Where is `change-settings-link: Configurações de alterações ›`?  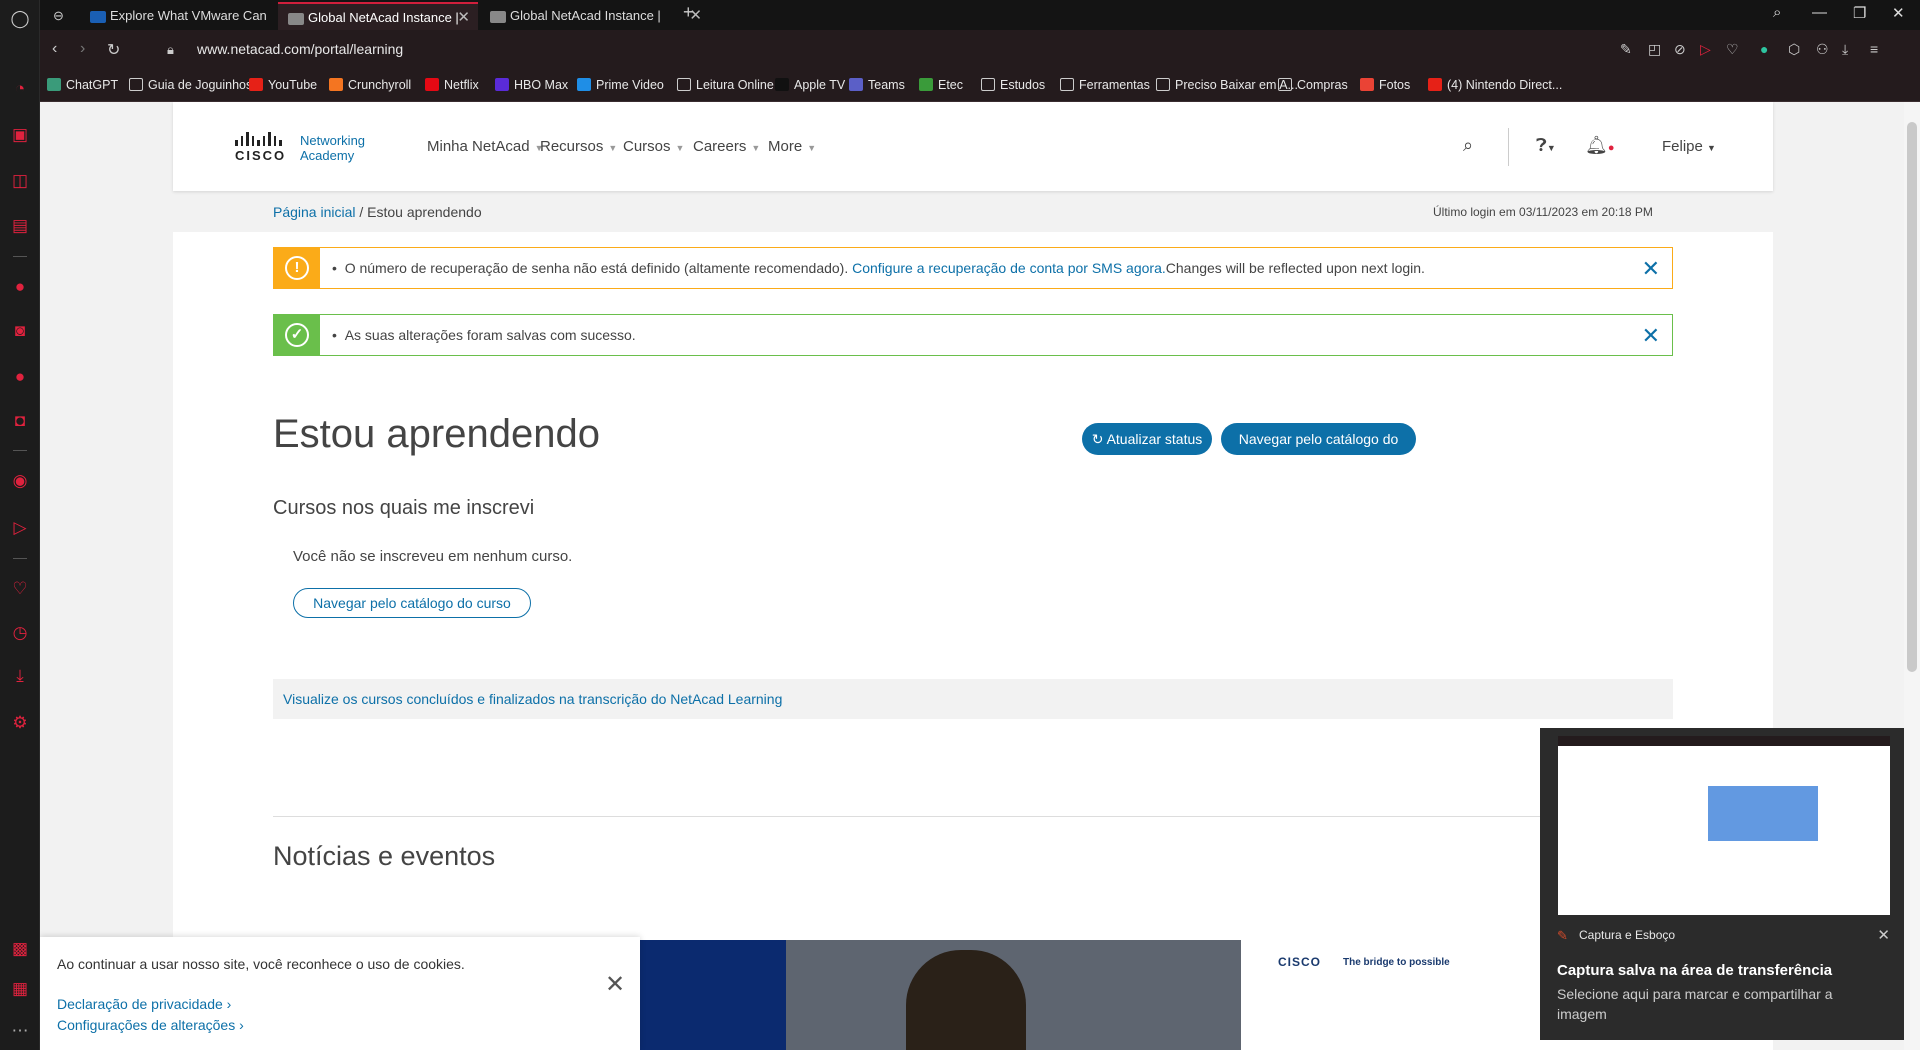 change-settings-link: Configurações de alterações › is located at coordinates (150, 1025).